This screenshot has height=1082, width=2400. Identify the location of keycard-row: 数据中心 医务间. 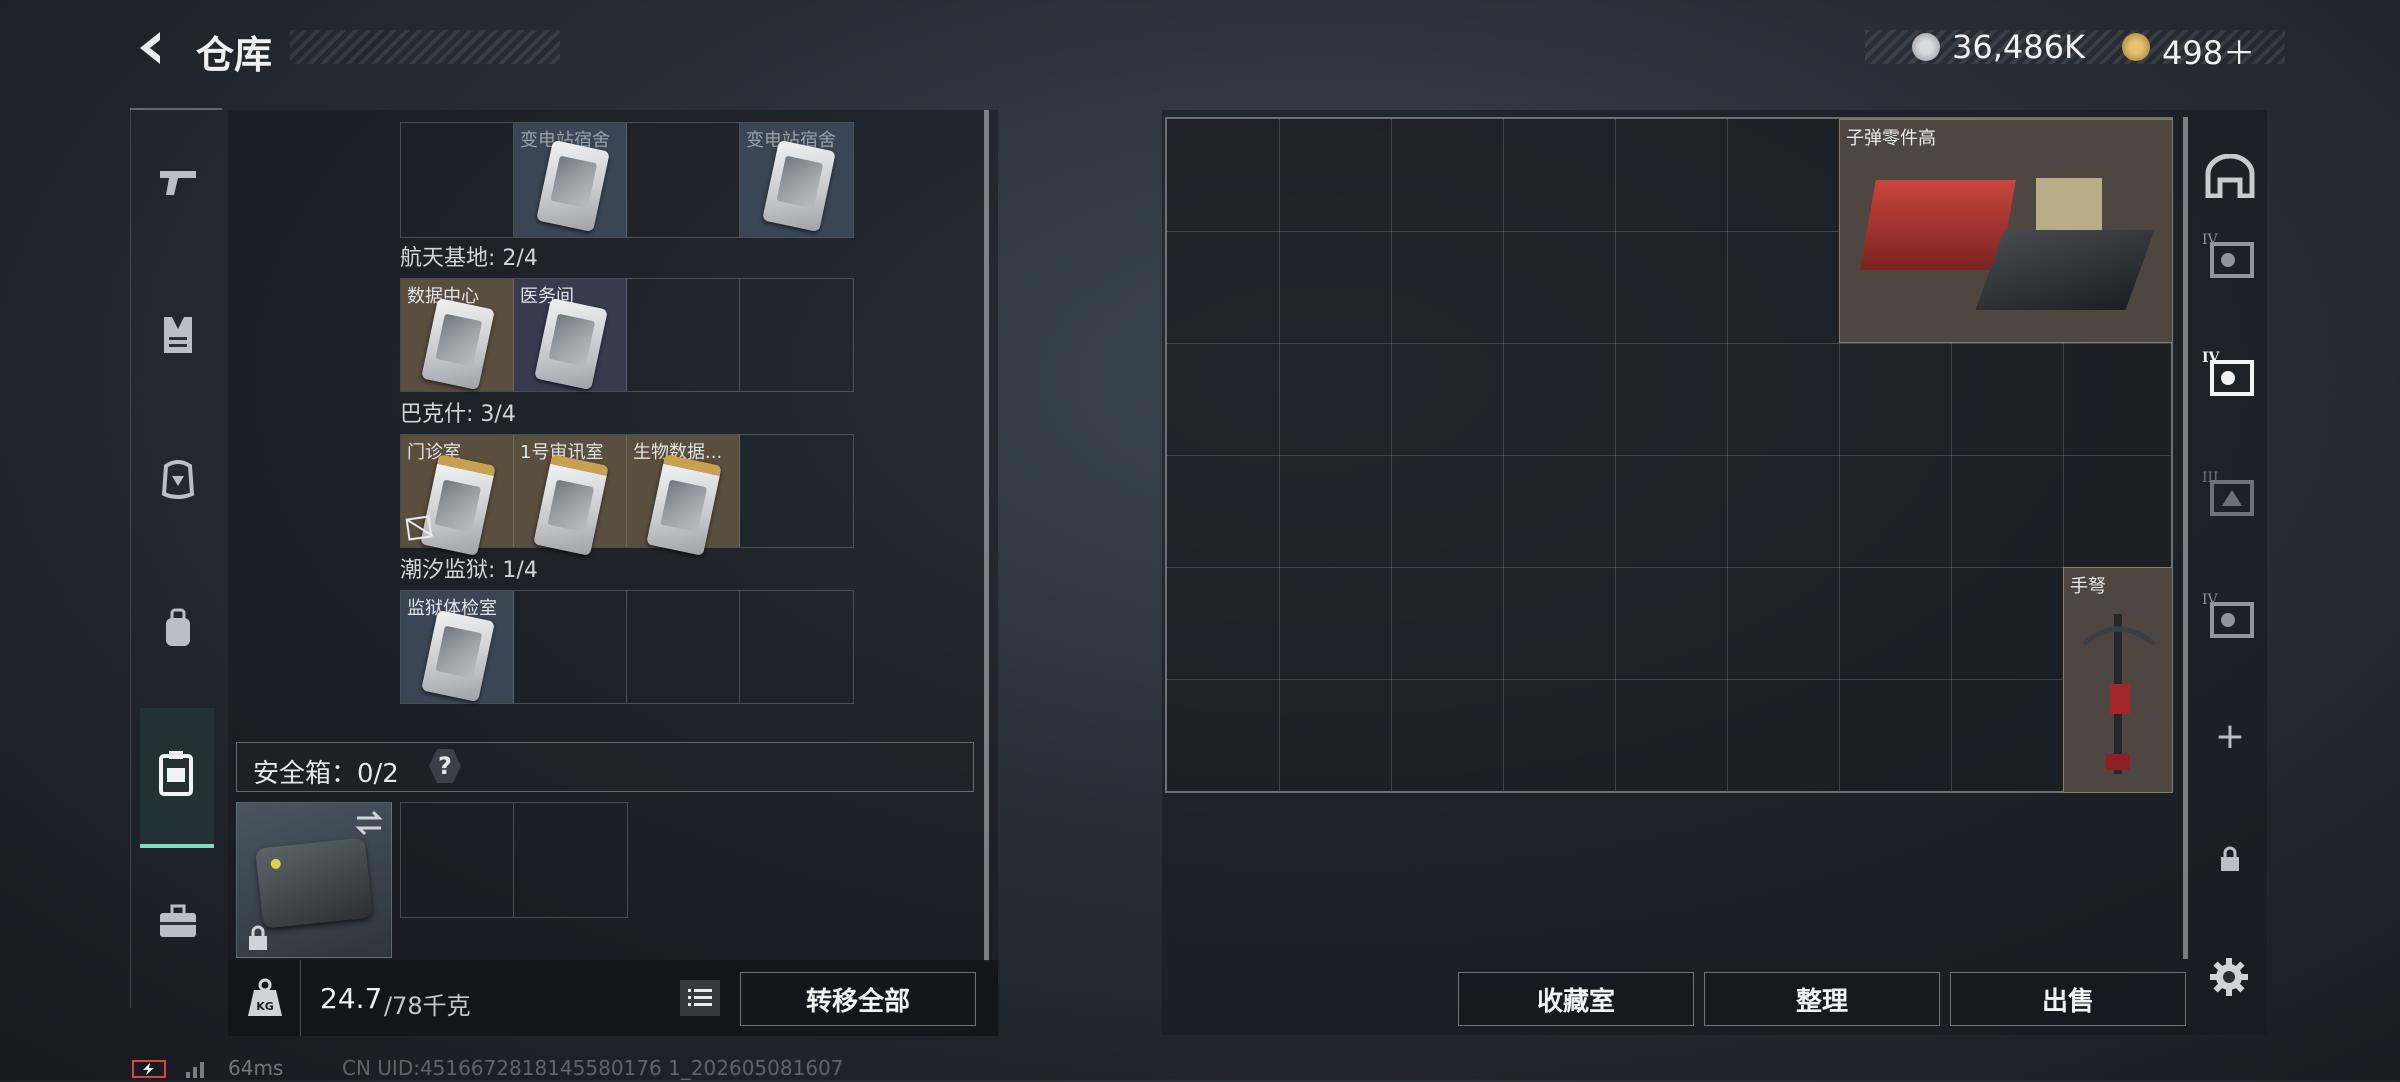
(627, 335).